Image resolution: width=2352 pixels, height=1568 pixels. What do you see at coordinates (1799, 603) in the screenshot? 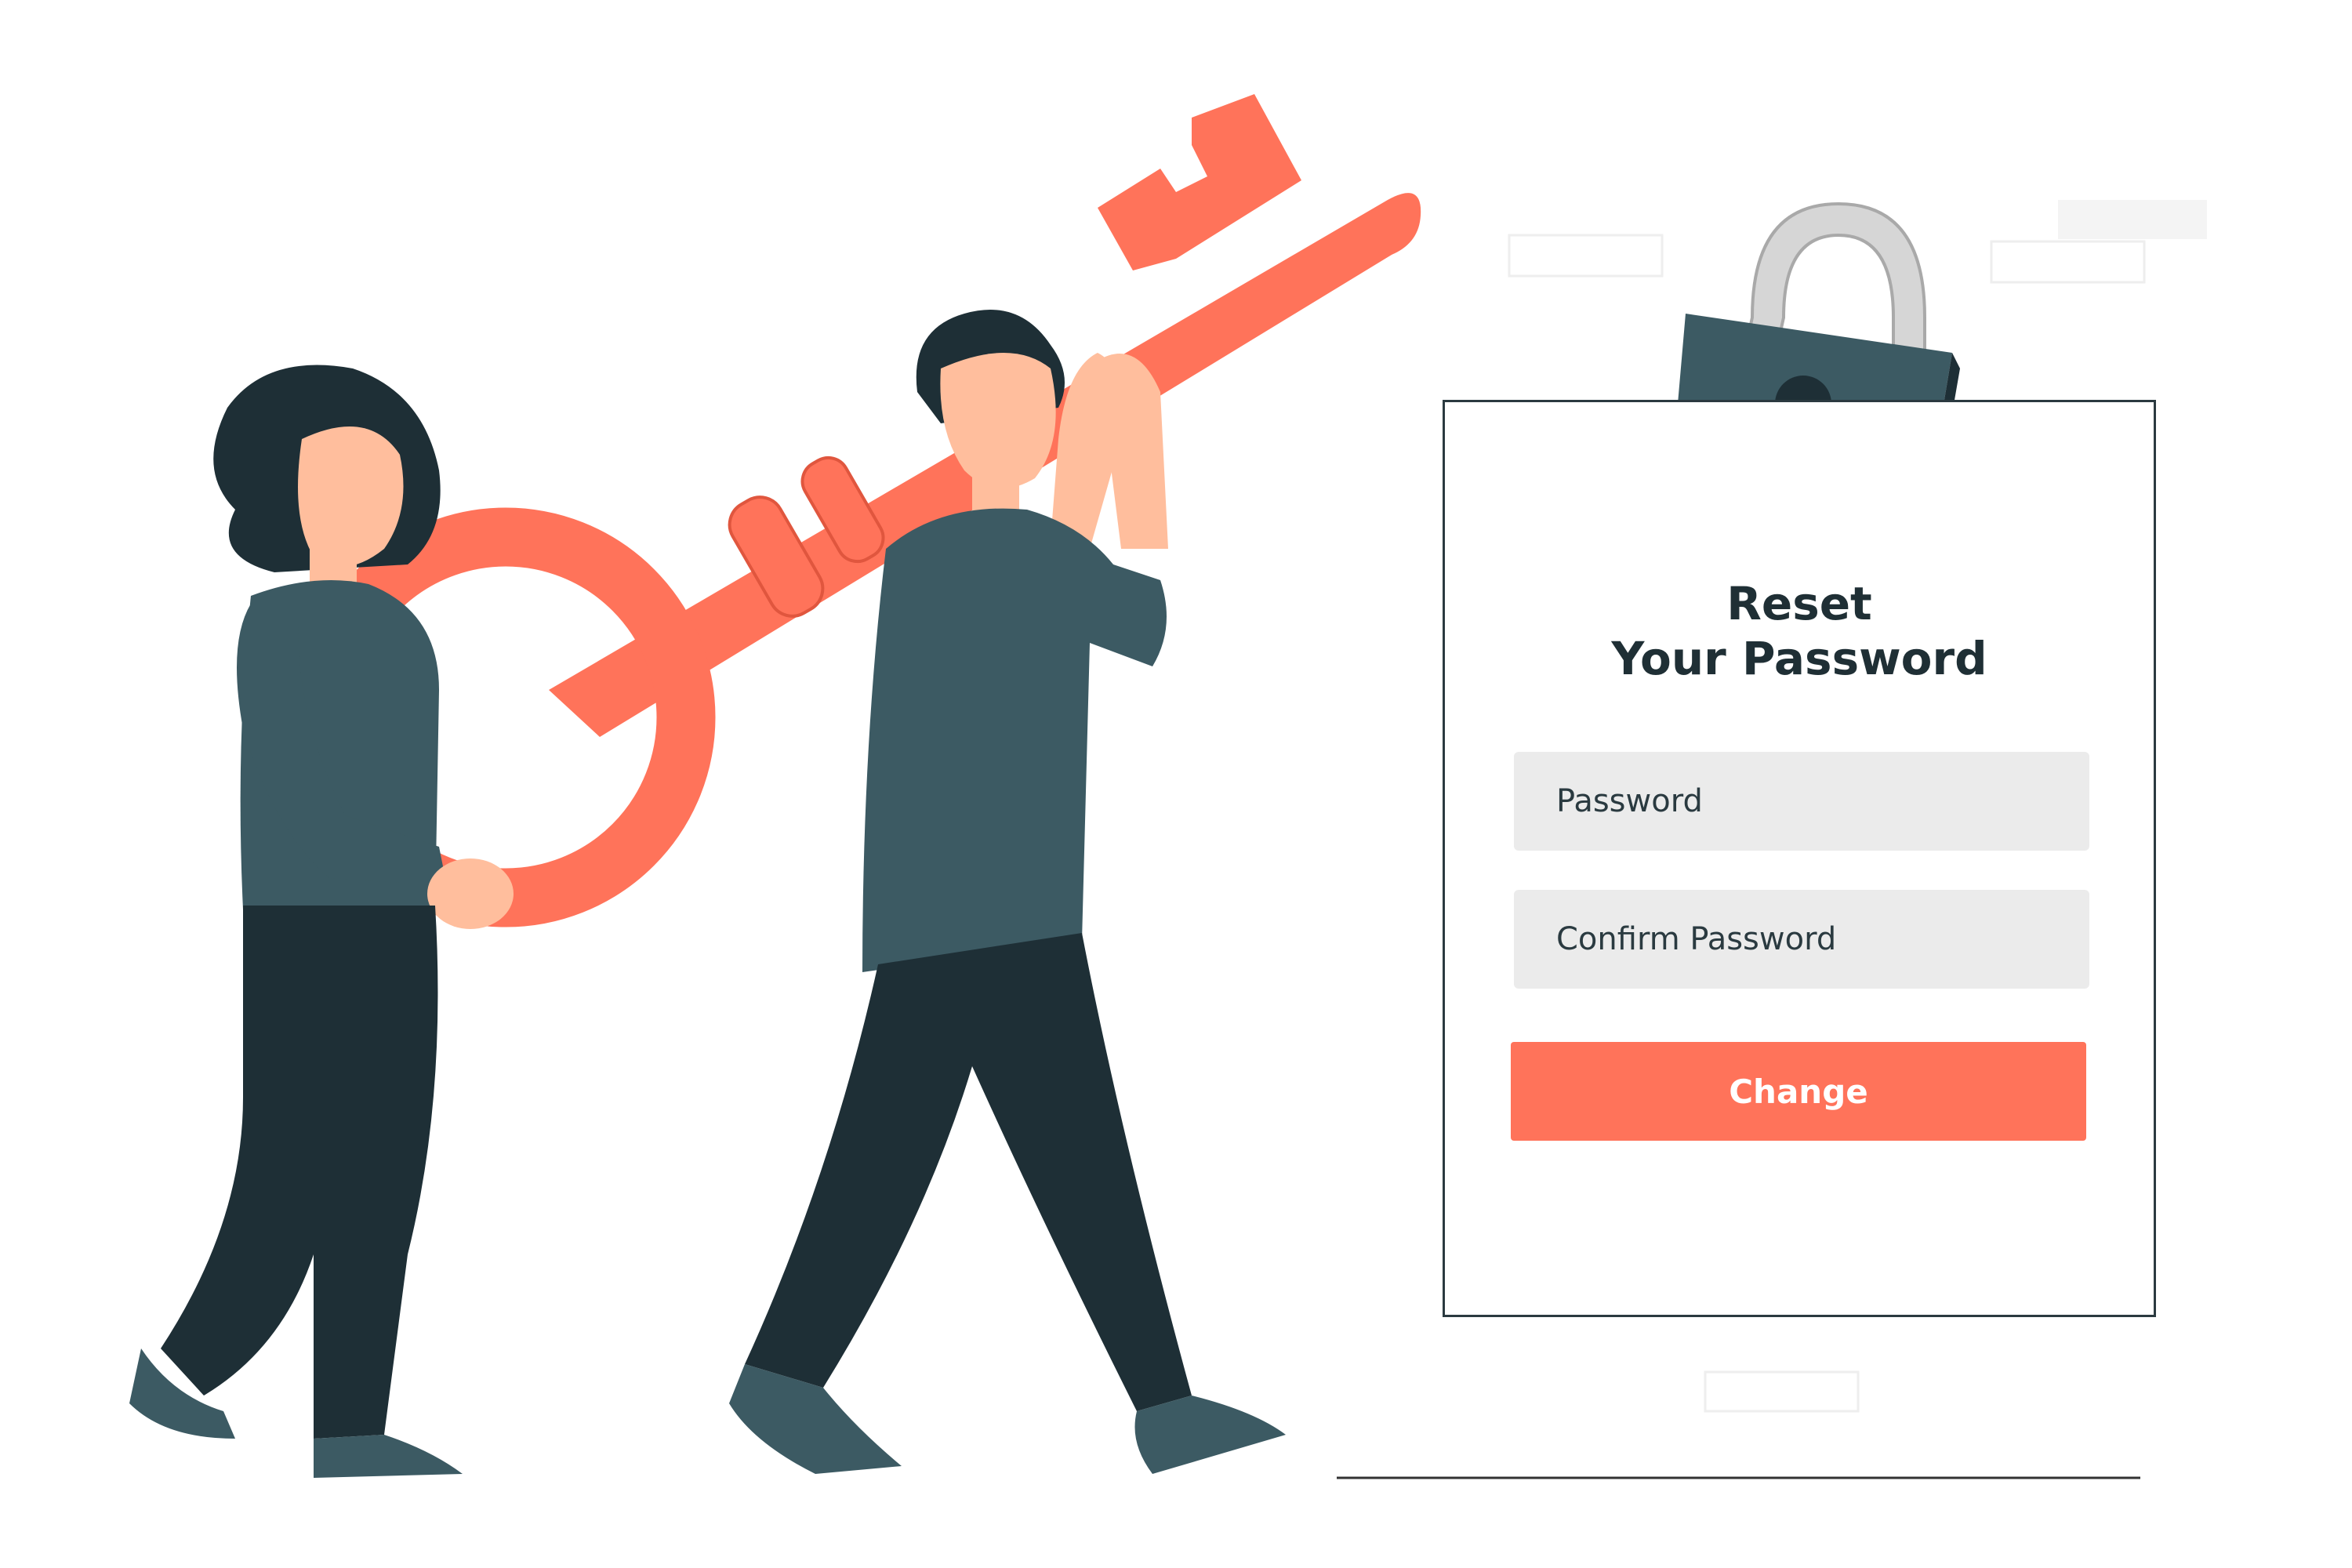
I see `title-line-1: Reset` at bounding box center [1799, 603].